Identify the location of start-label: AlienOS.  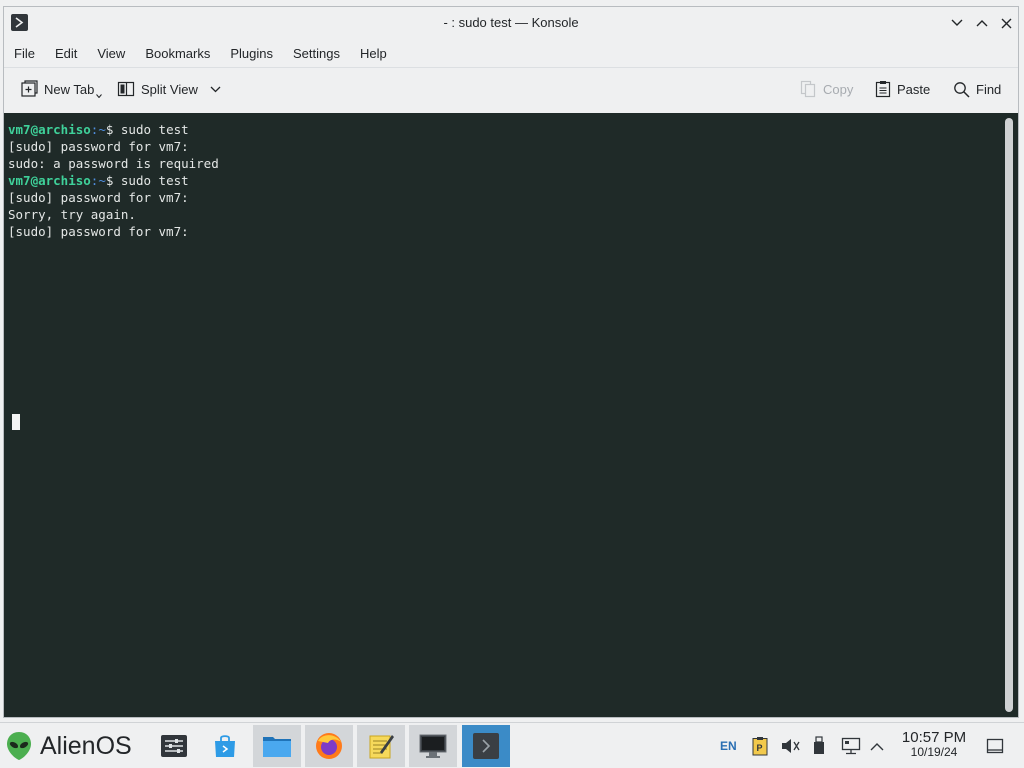
(86, 745).